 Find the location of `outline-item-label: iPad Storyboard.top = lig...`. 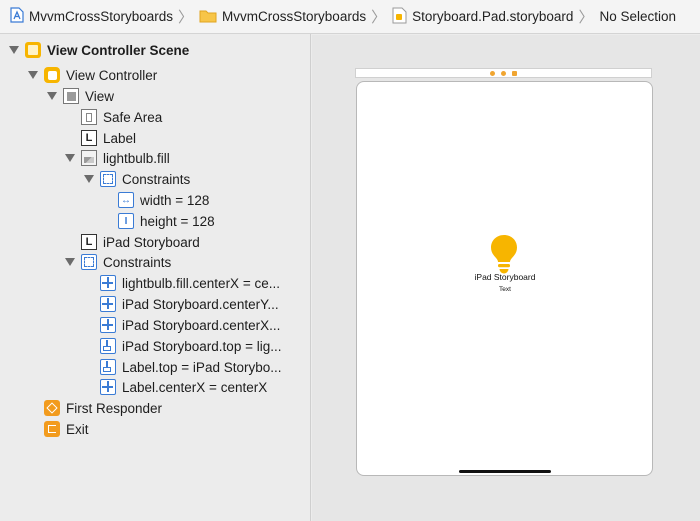

outline-item-label: iPad Storyboard.top = lig... is located at coordinates (202, 346).